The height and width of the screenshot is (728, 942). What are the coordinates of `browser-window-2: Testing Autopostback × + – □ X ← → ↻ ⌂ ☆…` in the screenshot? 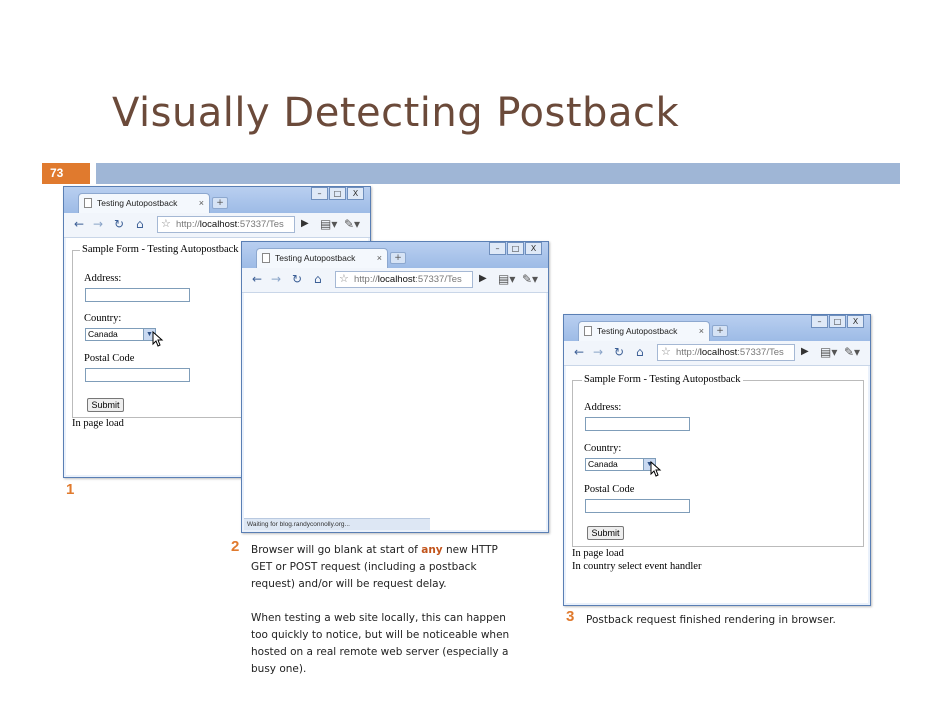 It's located at (395, 387).